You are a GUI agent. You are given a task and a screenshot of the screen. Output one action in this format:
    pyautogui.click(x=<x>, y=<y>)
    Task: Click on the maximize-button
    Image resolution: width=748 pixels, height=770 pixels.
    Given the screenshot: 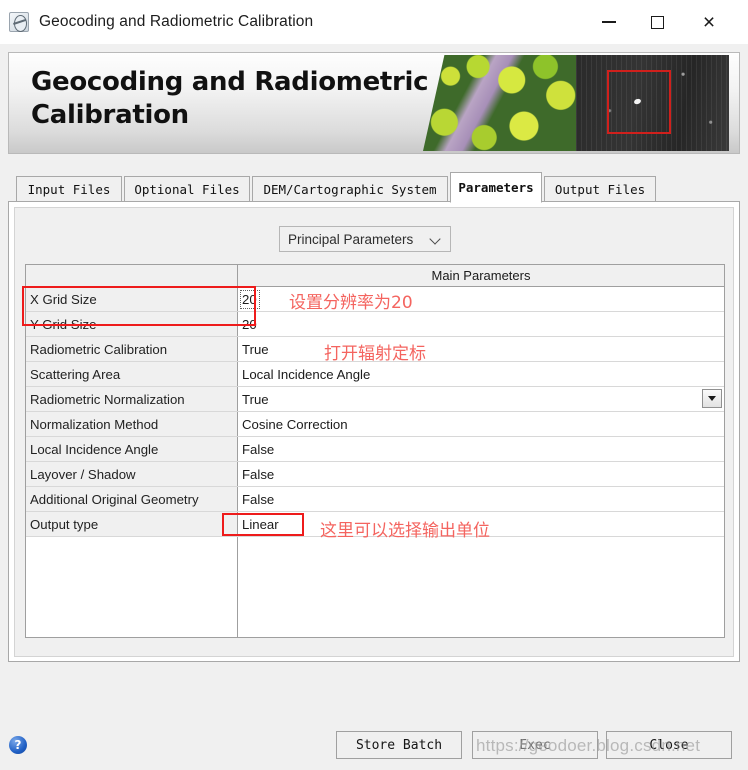 What is the action you would take?
    pyautogui.click(x=657, y=22)
    